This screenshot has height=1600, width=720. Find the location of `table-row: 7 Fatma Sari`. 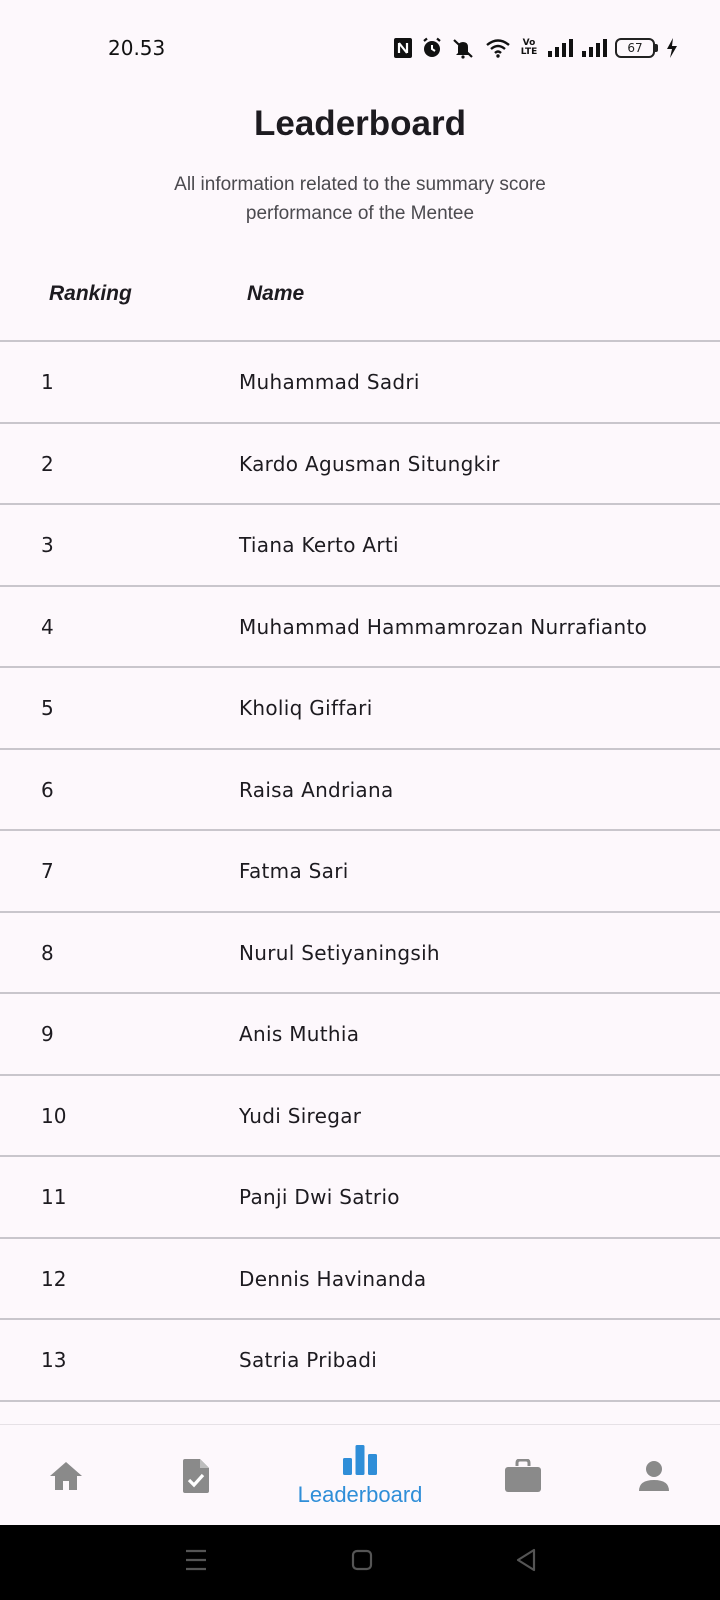

table-row: 7 Fatma Sari is located at coordinates (360, 872).